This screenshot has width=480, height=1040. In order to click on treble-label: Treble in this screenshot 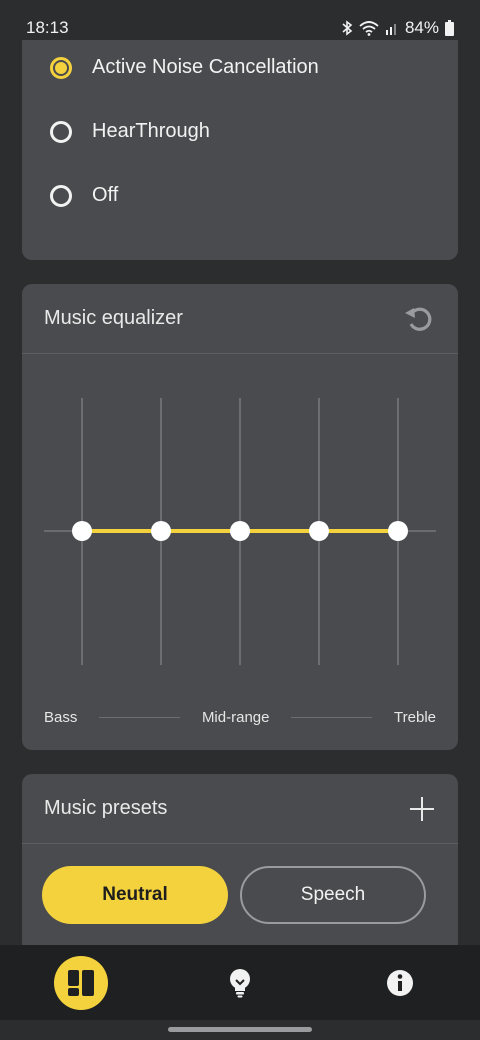, I will do `click(415, 717)`.